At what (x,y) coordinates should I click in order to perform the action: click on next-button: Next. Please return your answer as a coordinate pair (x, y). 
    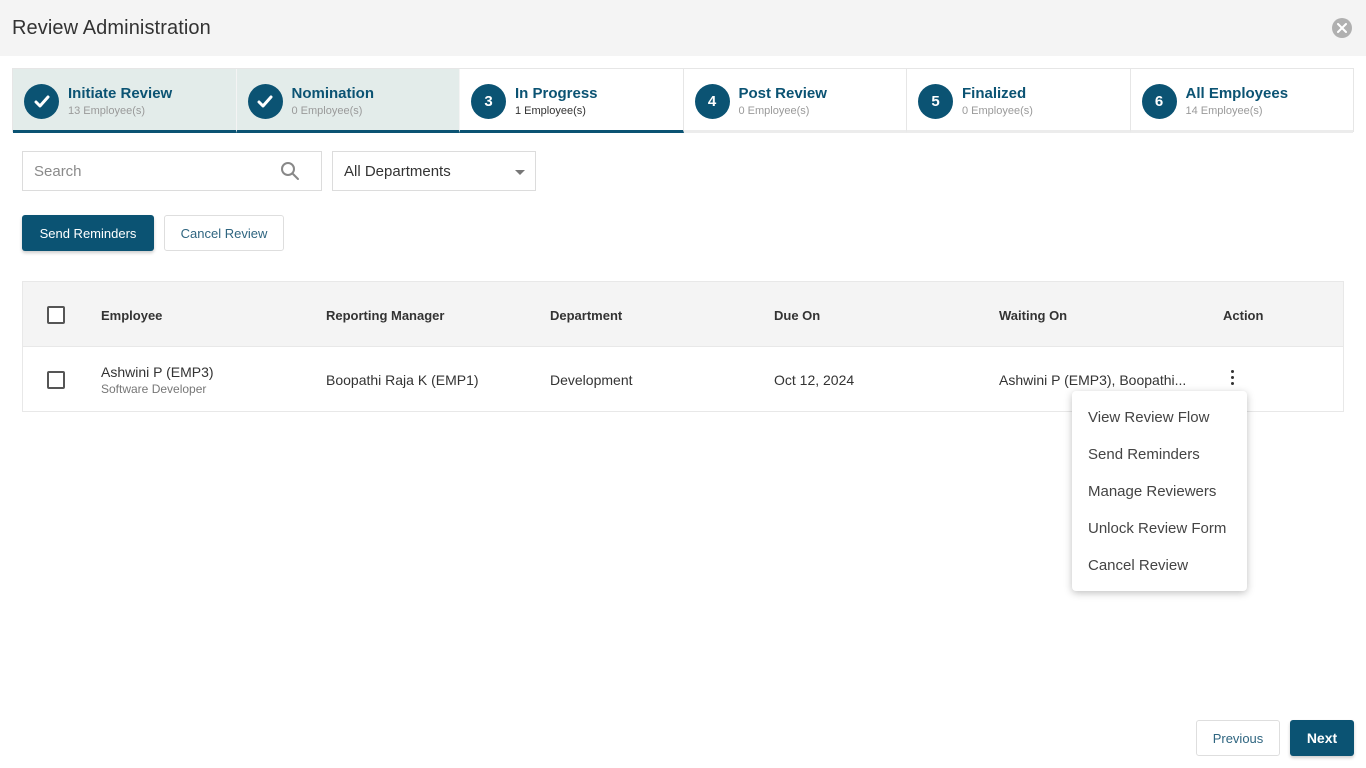
    Looking at the image, I should click on (1322, 738).